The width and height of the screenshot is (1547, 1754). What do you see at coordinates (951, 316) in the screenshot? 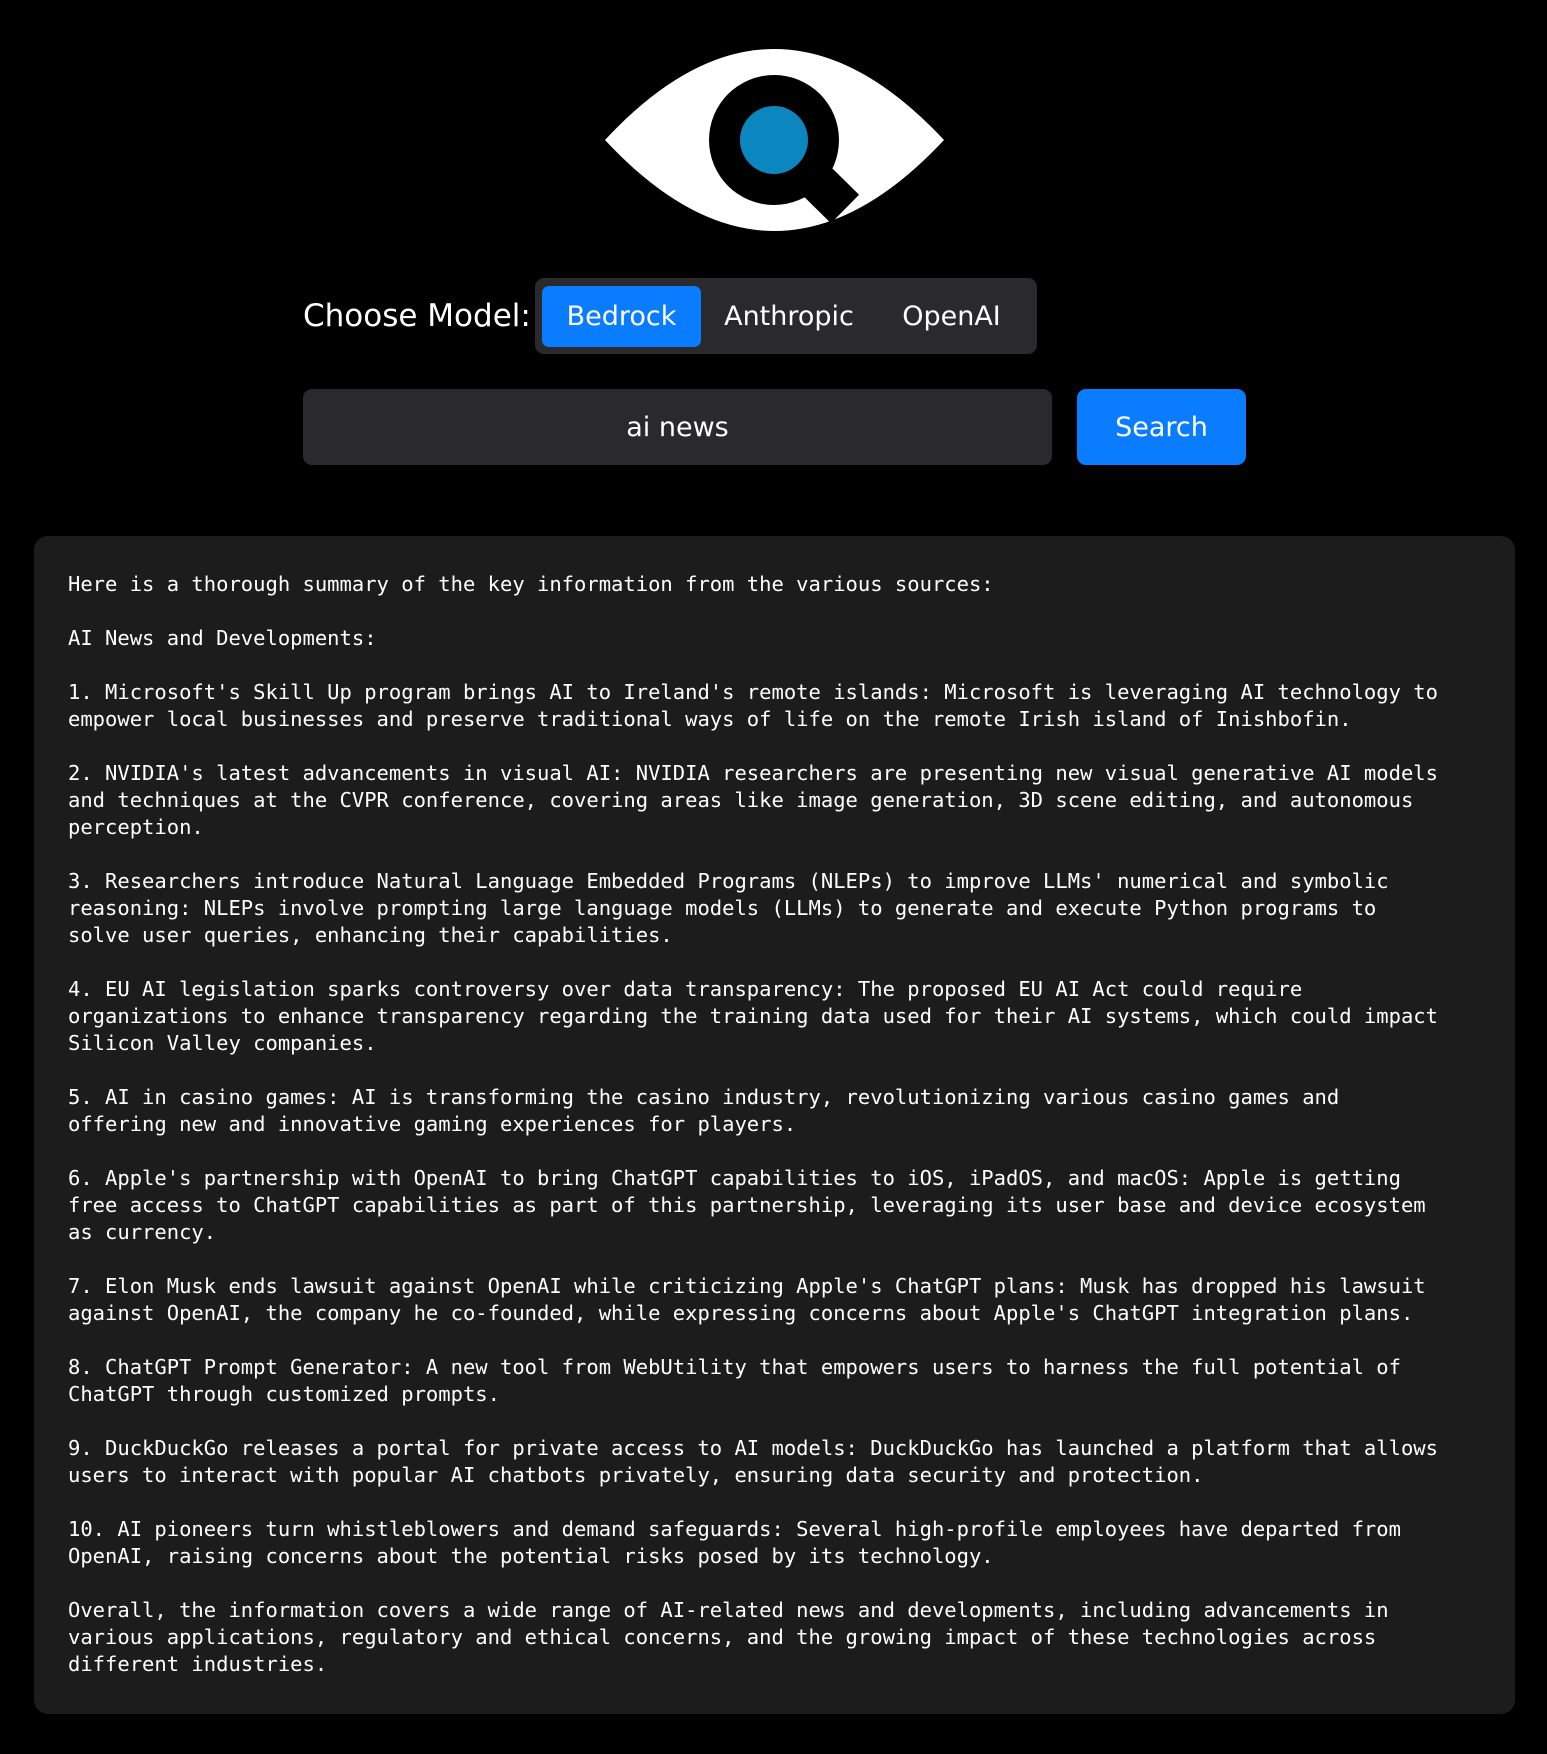
I see `model-option-openai: OpenAI` at bounding box center [951, 316].